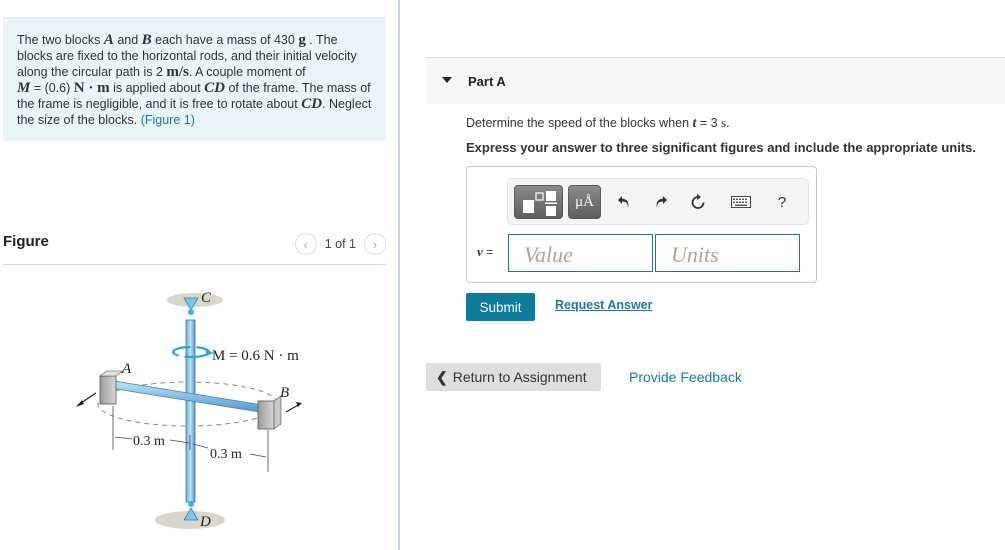  Describe the element at coordinates (91, 88) in the screenshot. I see `moment-unit: N · m` at that location.